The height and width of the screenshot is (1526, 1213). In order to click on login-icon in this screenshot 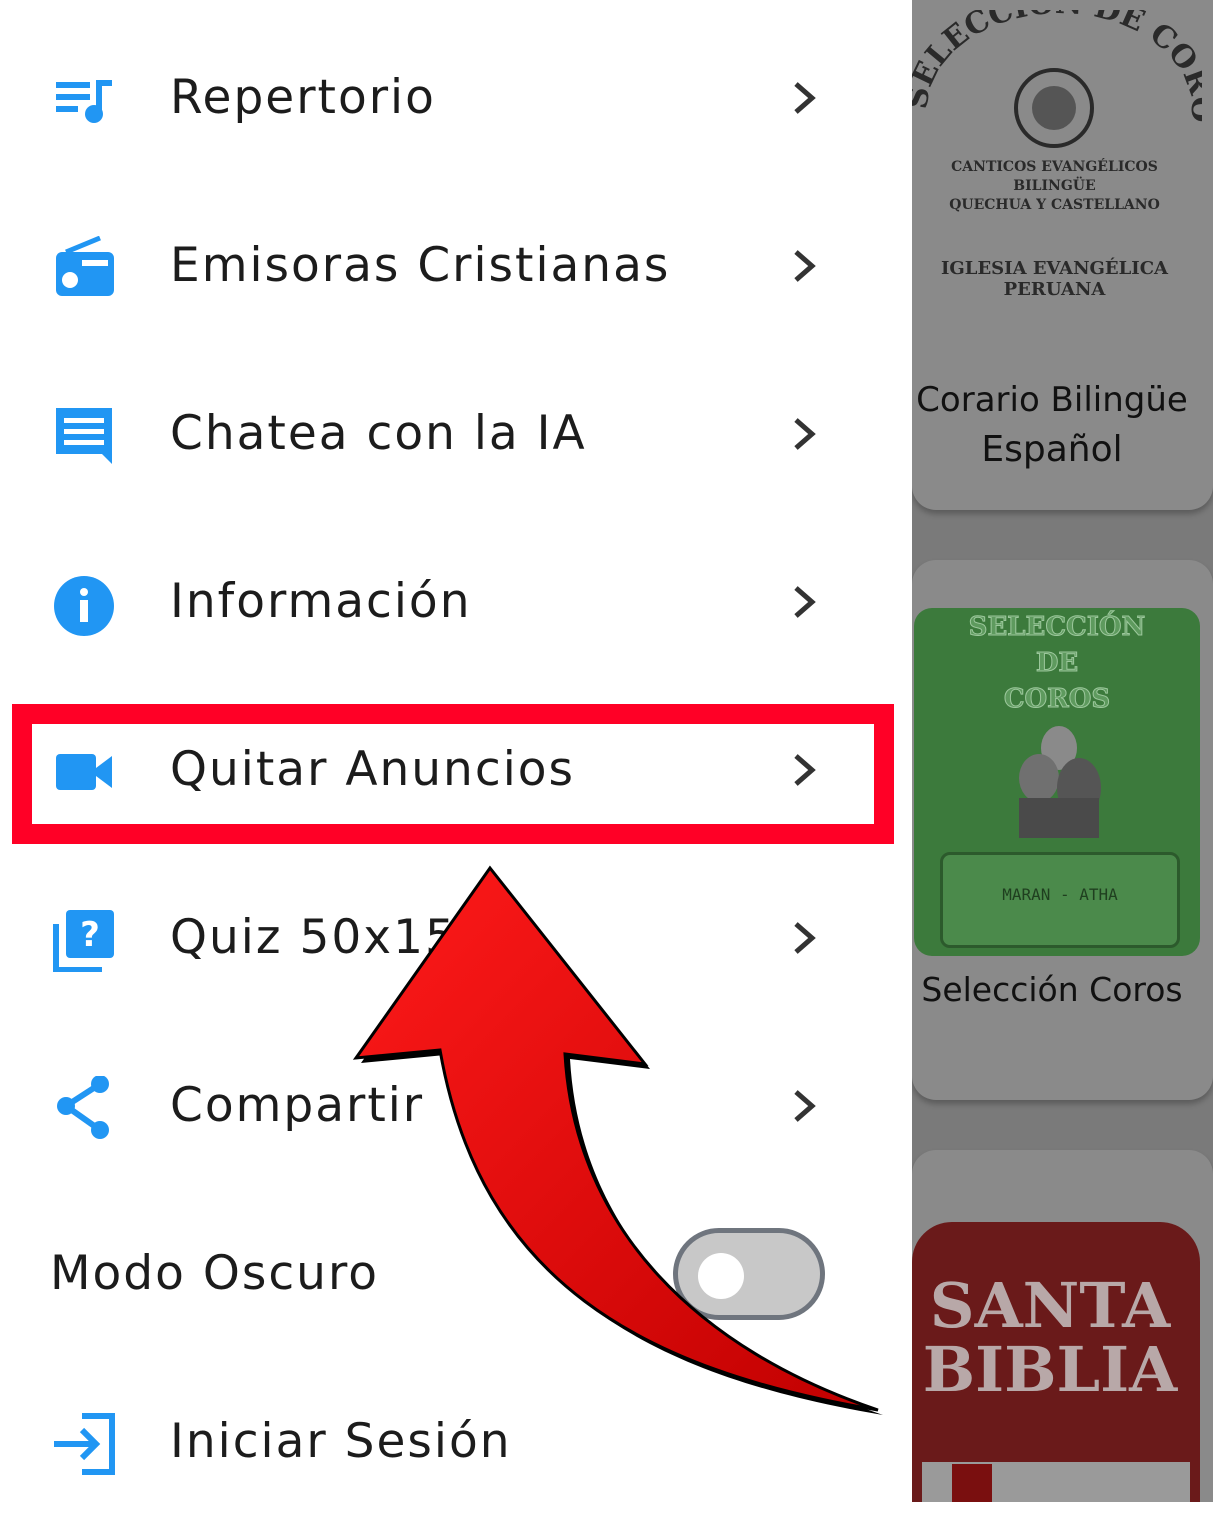, I will do `click(84, 1444)`.